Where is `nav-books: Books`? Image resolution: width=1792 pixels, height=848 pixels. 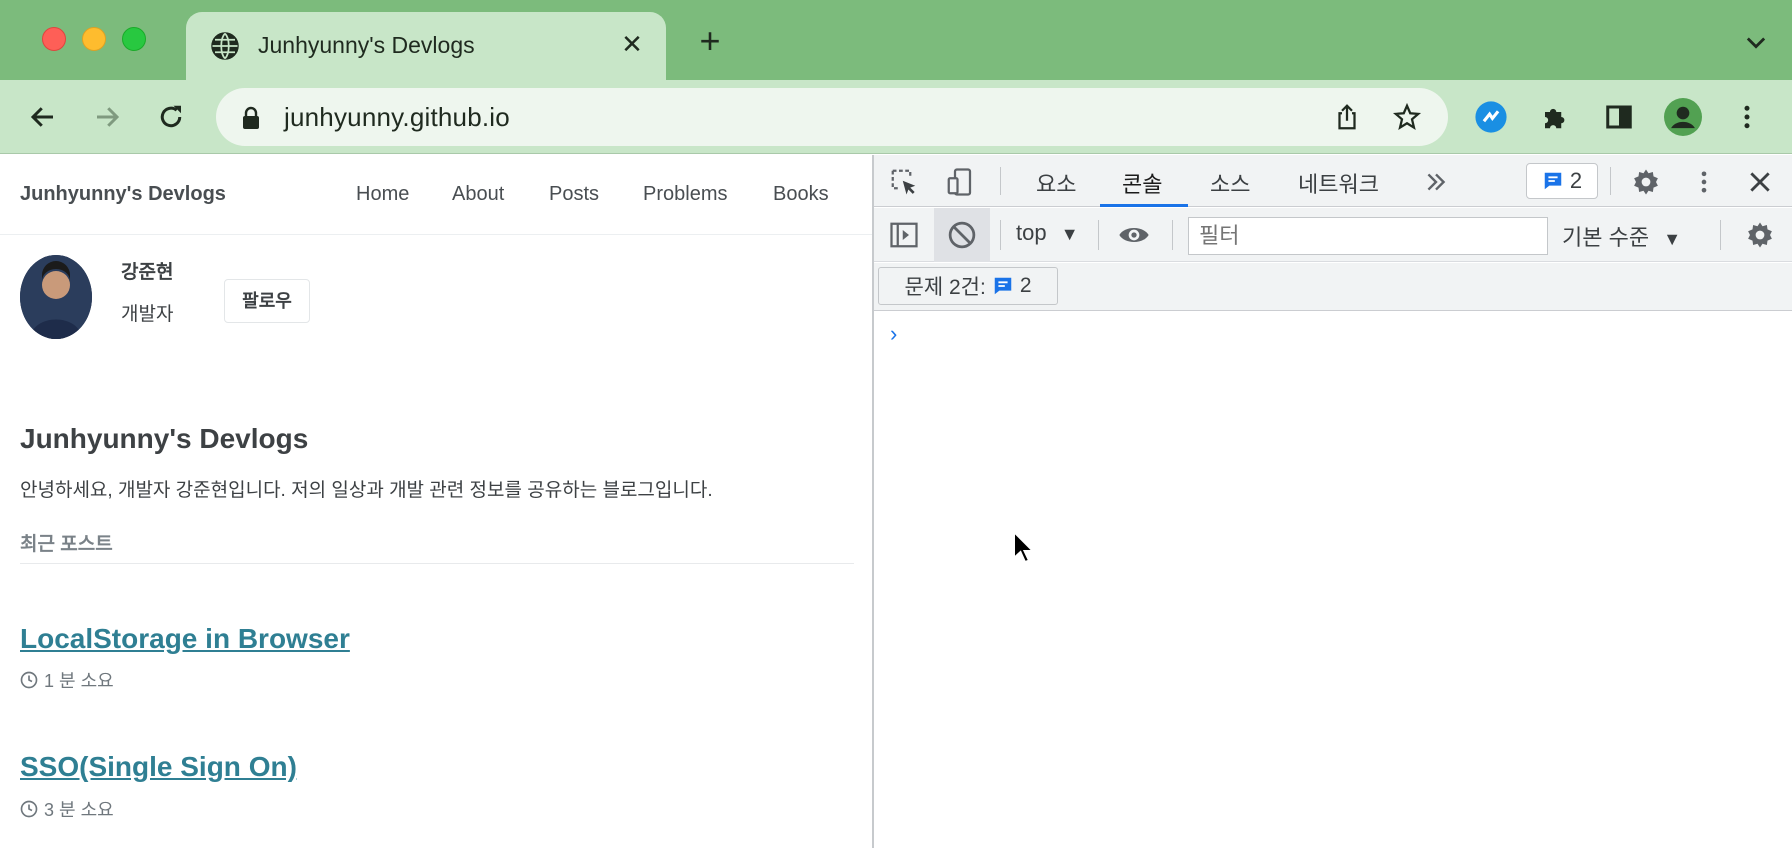 nav-books: Books is located at coordinates (801, 194).